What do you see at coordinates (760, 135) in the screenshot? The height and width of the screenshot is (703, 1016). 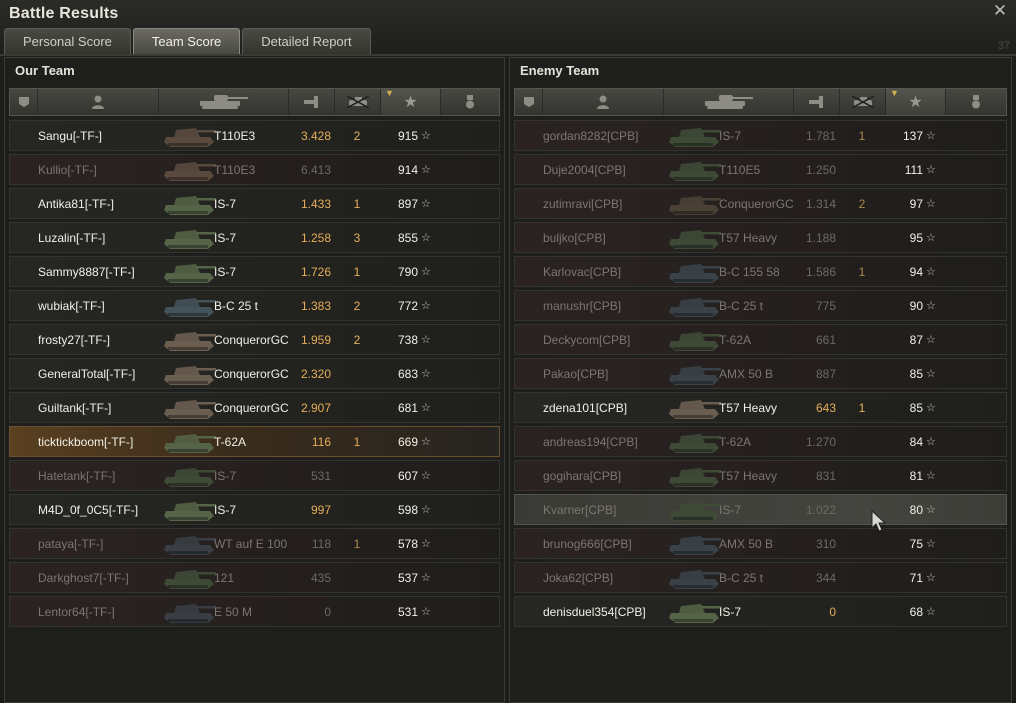 I see `player-row: gordan8282[CPB] IS-7 1.781 1 137 ☆` at bounding box center [760, 135].